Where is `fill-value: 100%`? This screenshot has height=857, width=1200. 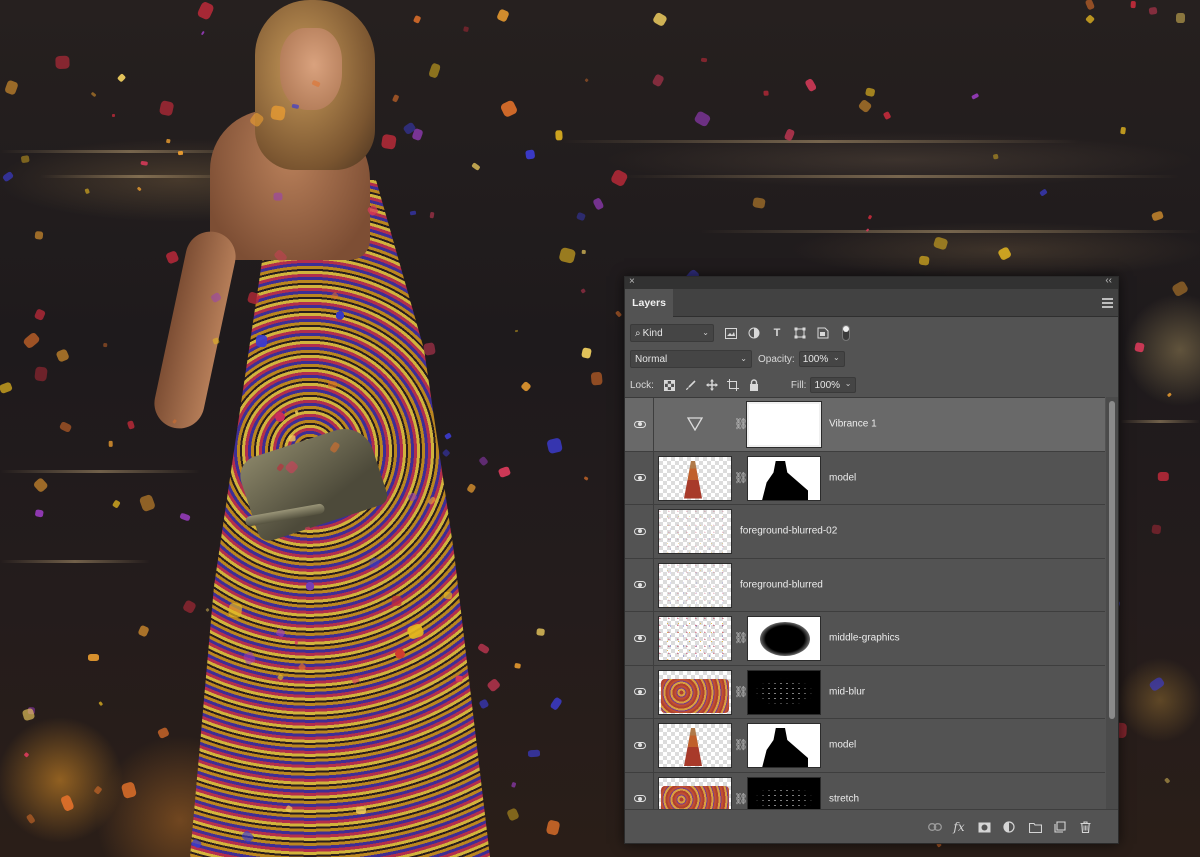 fill-value: 100% is located at coordinates (827, 385).